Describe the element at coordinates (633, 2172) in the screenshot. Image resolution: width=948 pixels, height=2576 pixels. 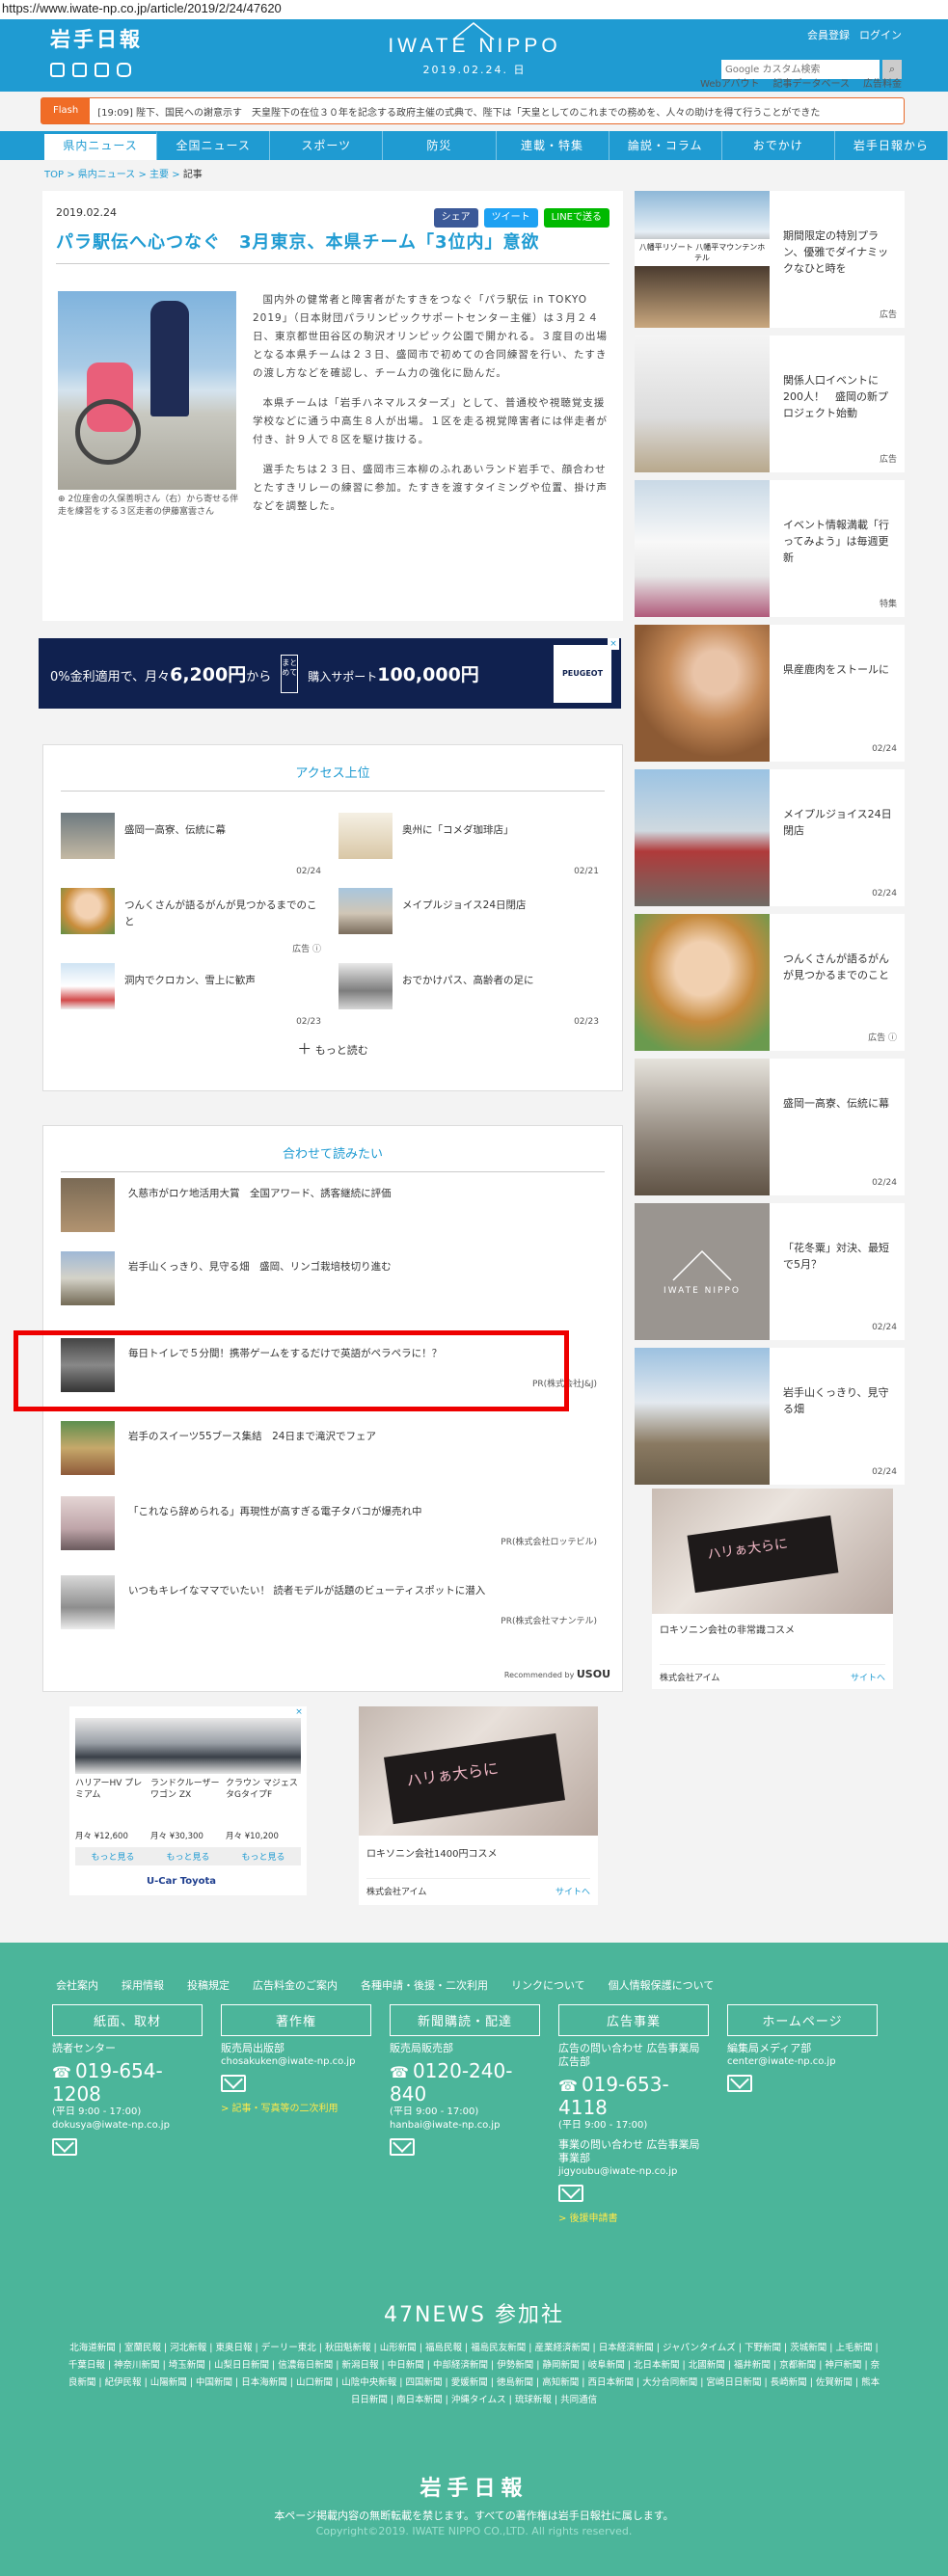
I see `email-link: jigyoubu@iwate-np.co.jp` at that location.